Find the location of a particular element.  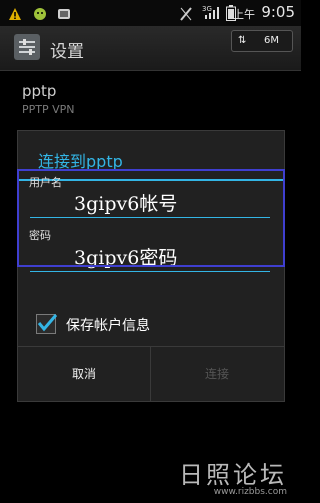

data-transfer-icon: ⇅ is located at coordinates (242, 40).